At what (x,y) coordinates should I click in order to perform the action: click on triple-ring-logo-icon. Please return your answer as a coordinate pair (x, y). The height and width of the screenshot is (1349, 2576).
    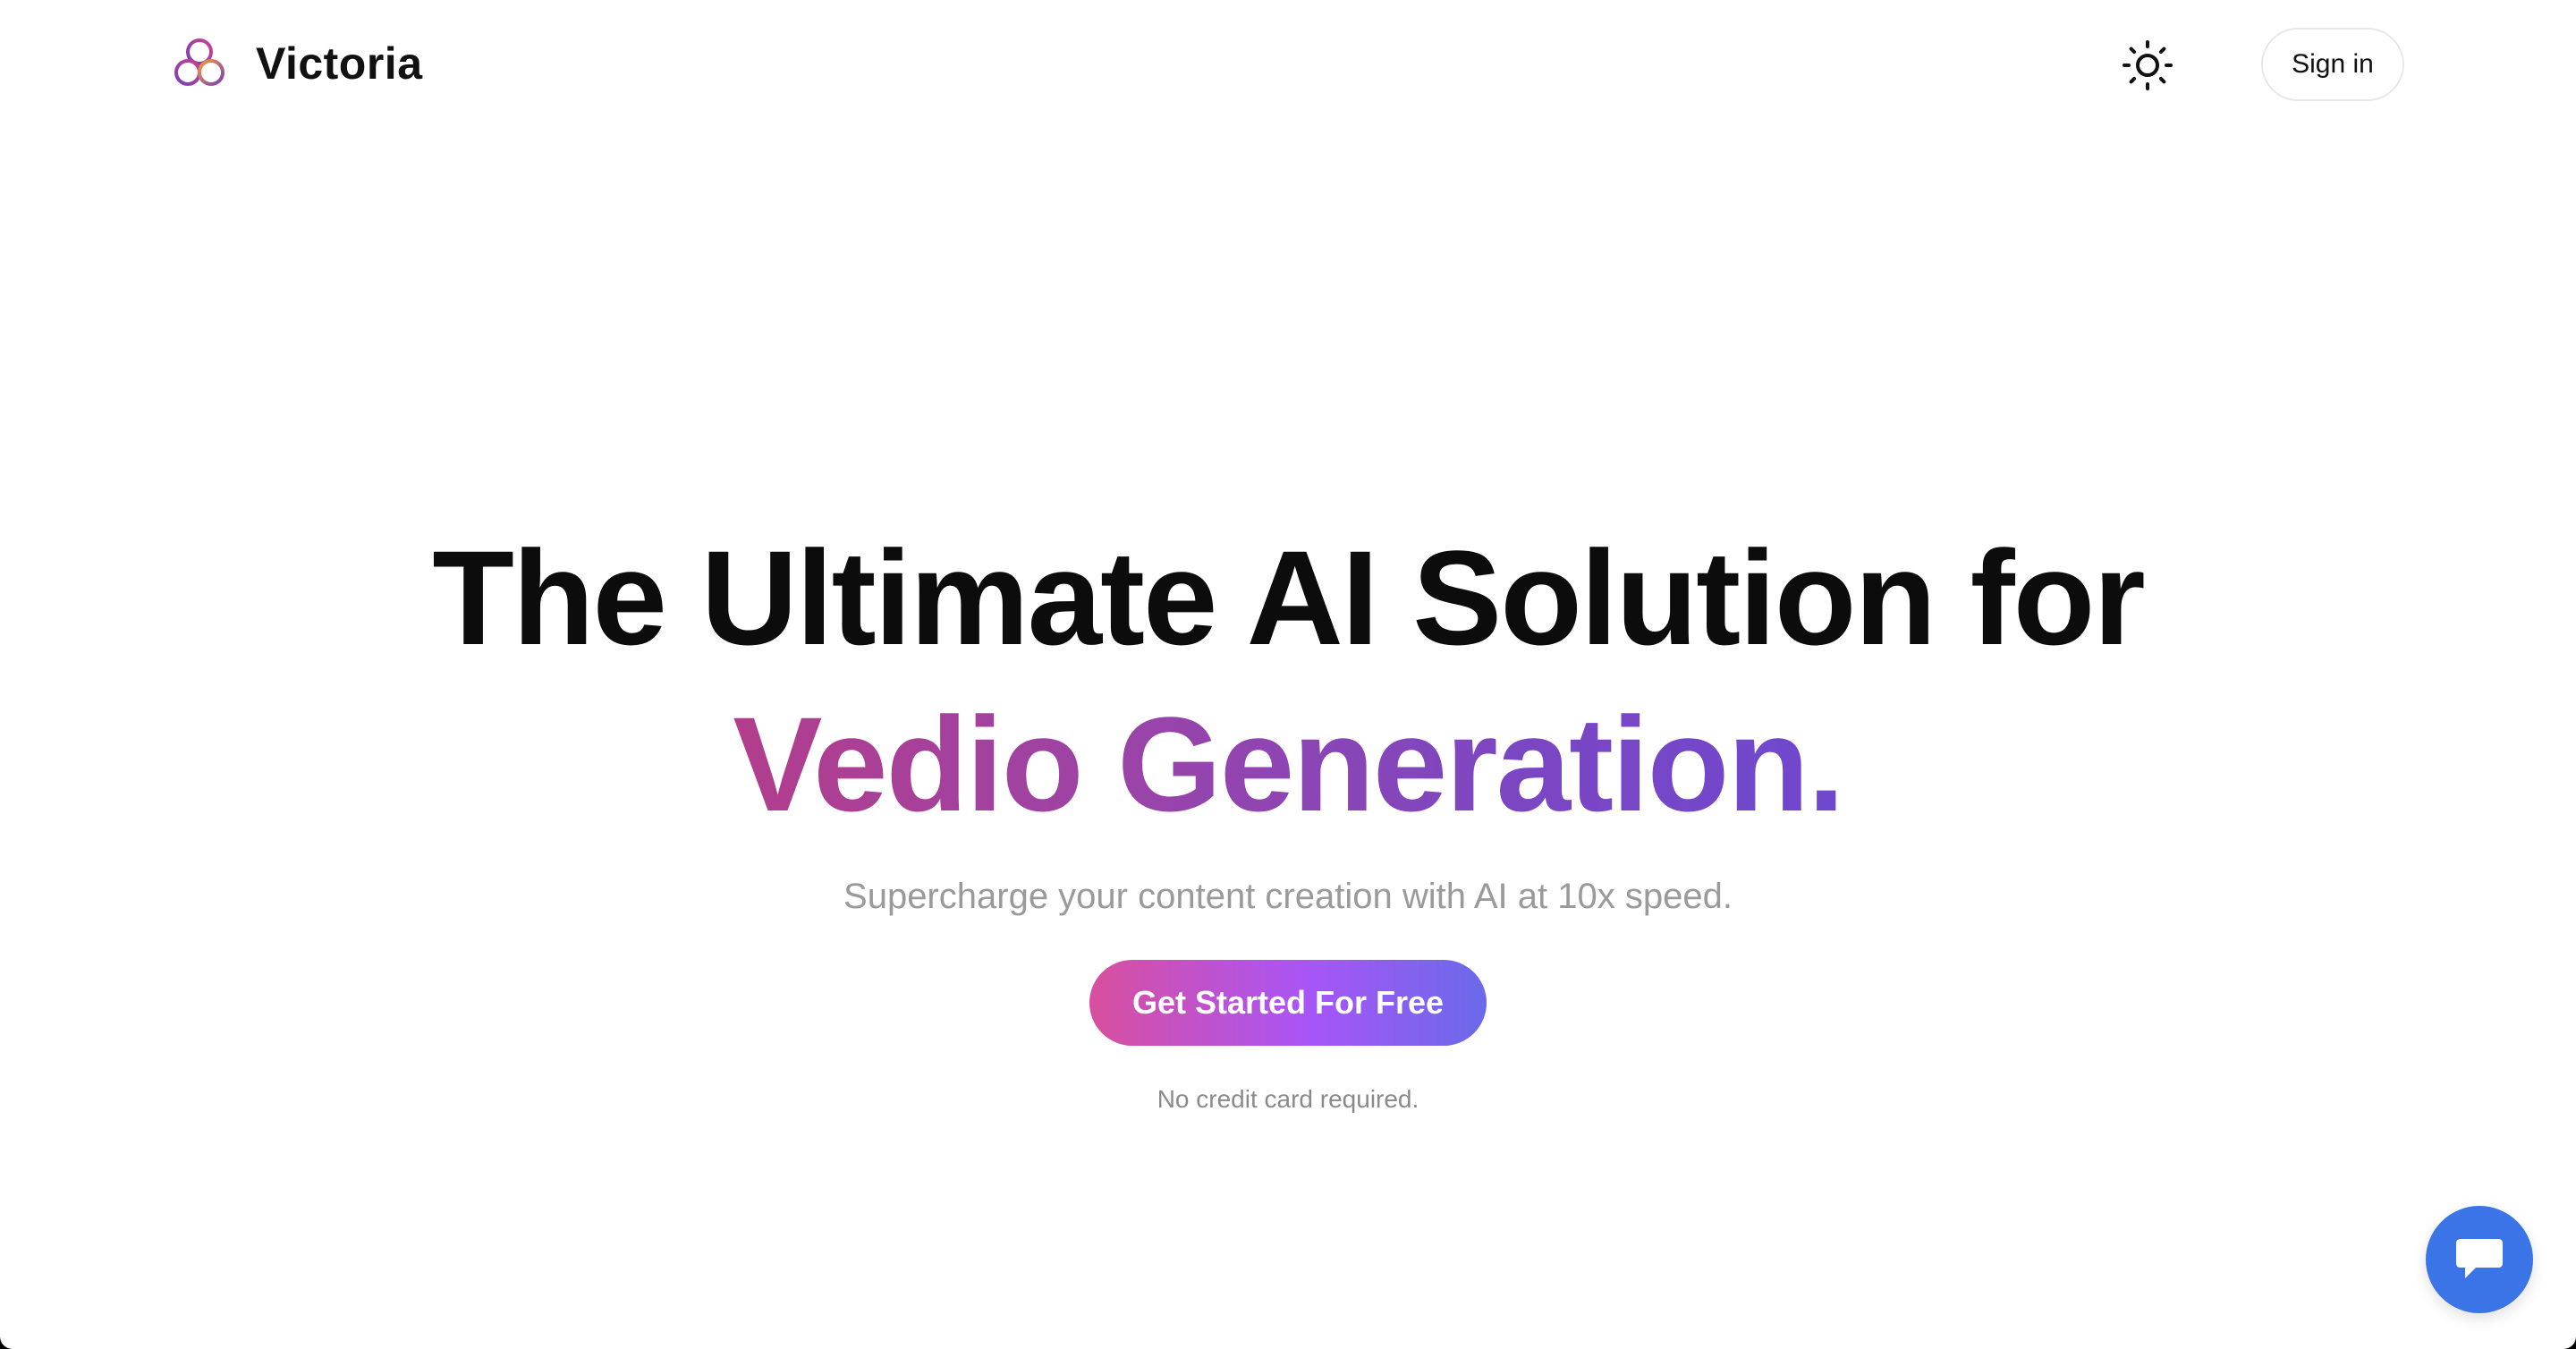
    Looking at the image, I should click on (199, 62).